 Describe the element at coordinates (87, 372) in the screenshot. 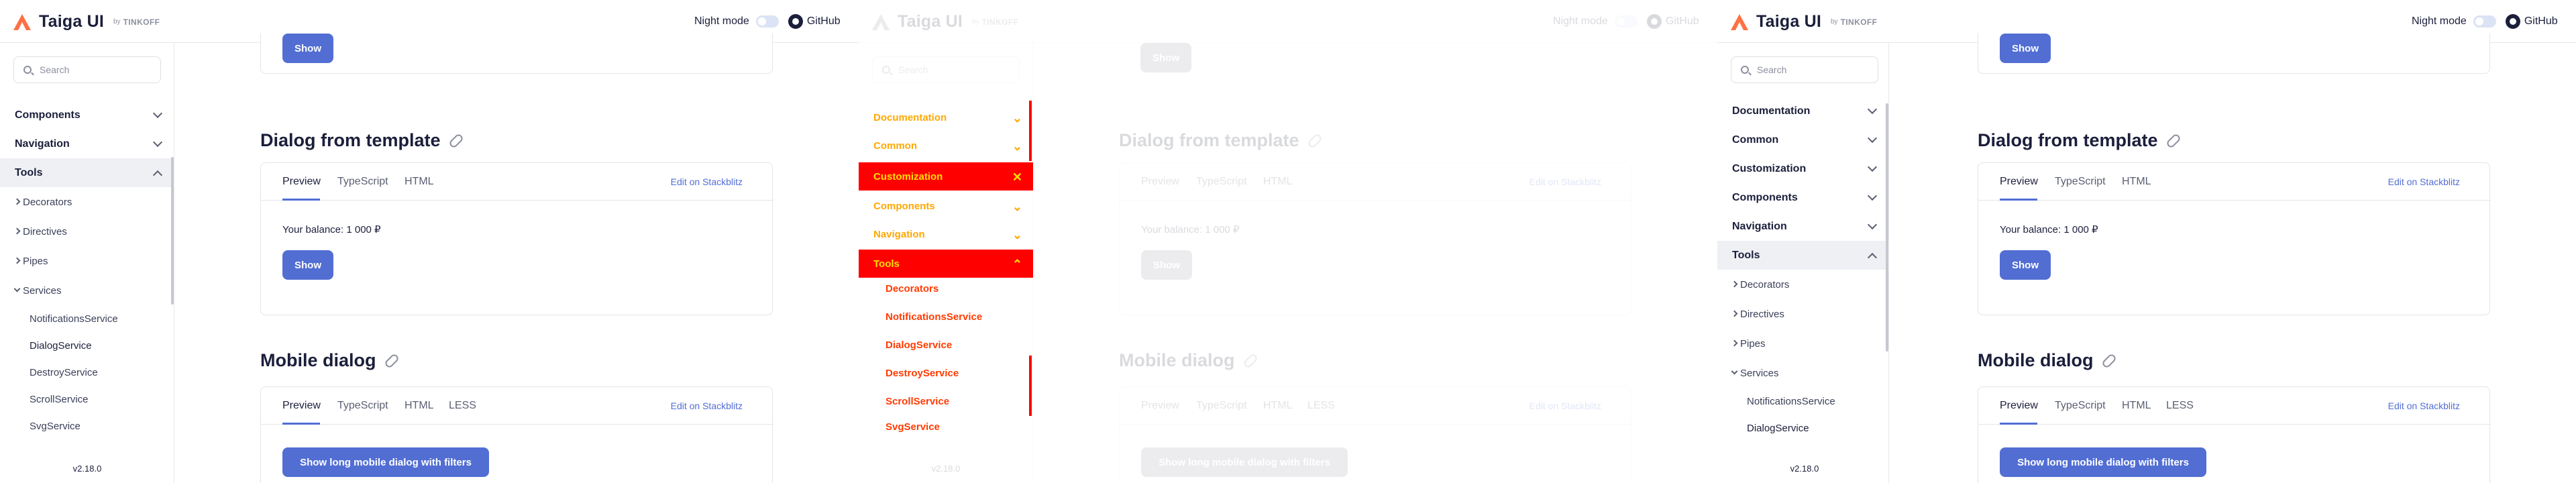

I see `nav-leaf-destroy: DestroyService` at that location.